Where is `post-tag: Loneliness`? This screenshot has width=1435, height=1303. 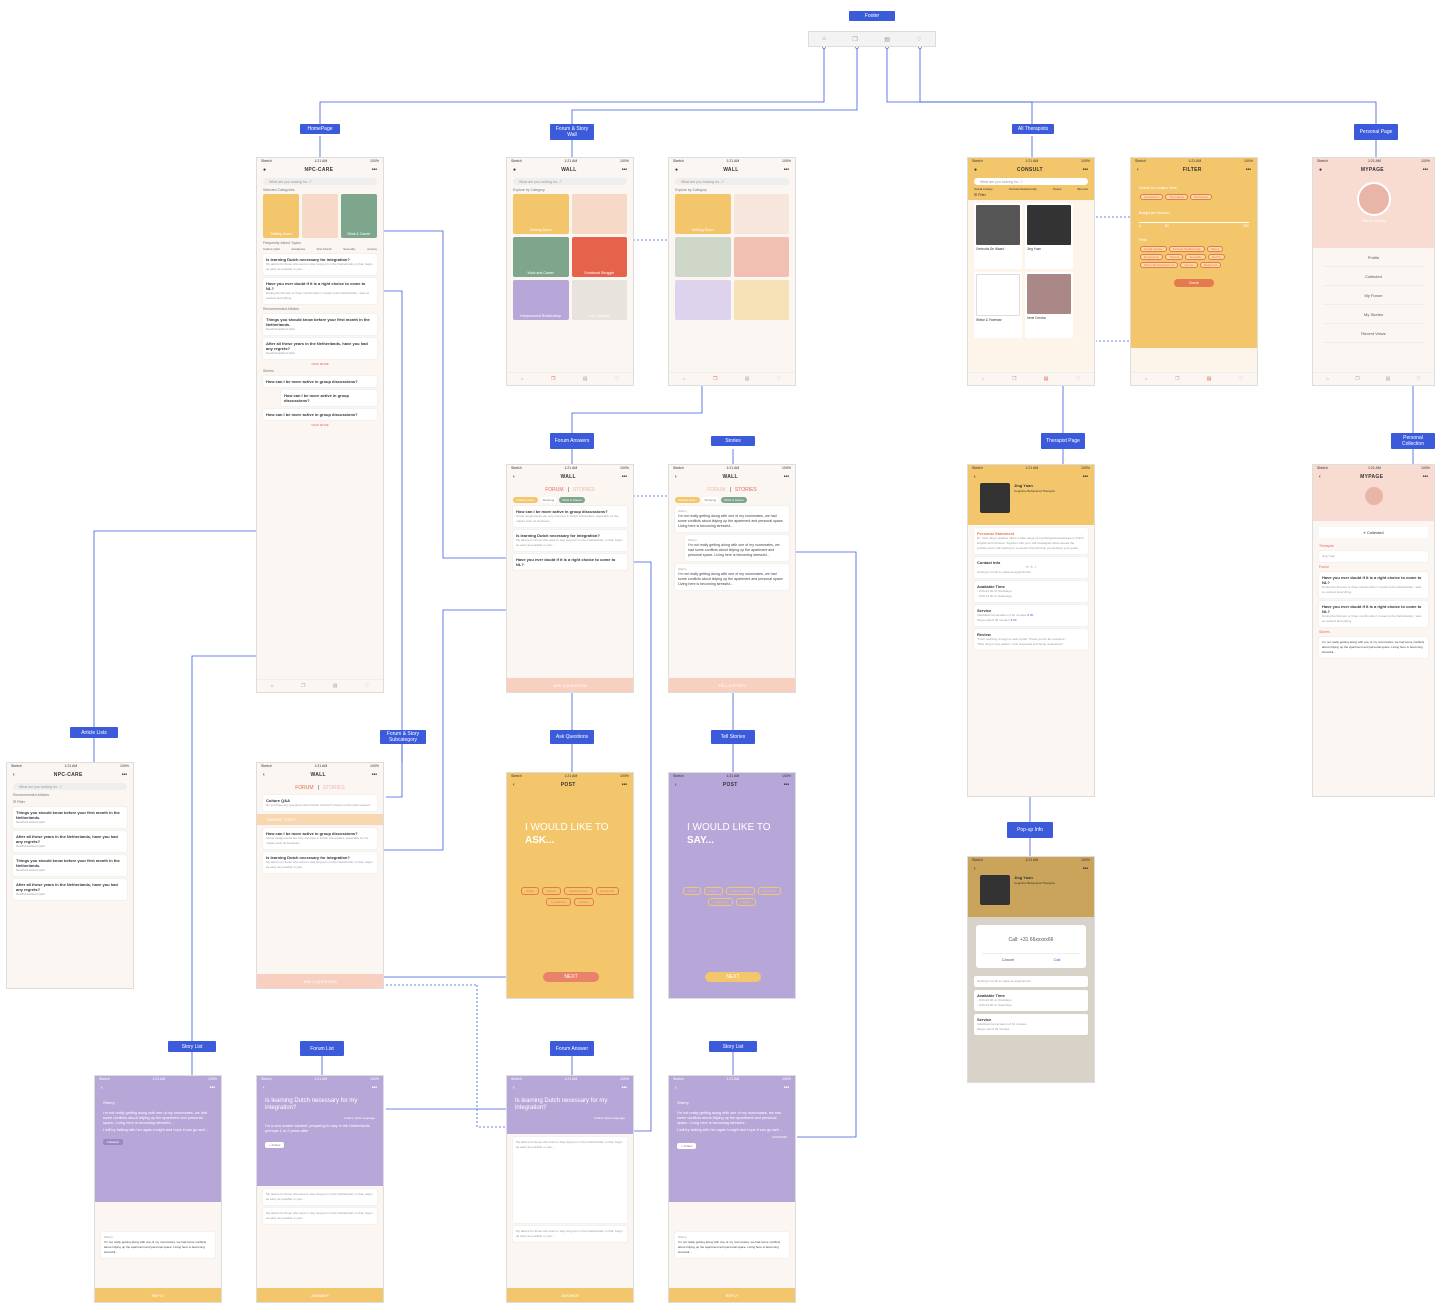
post-tag: Loneliness is located at coordinates (720, 902).